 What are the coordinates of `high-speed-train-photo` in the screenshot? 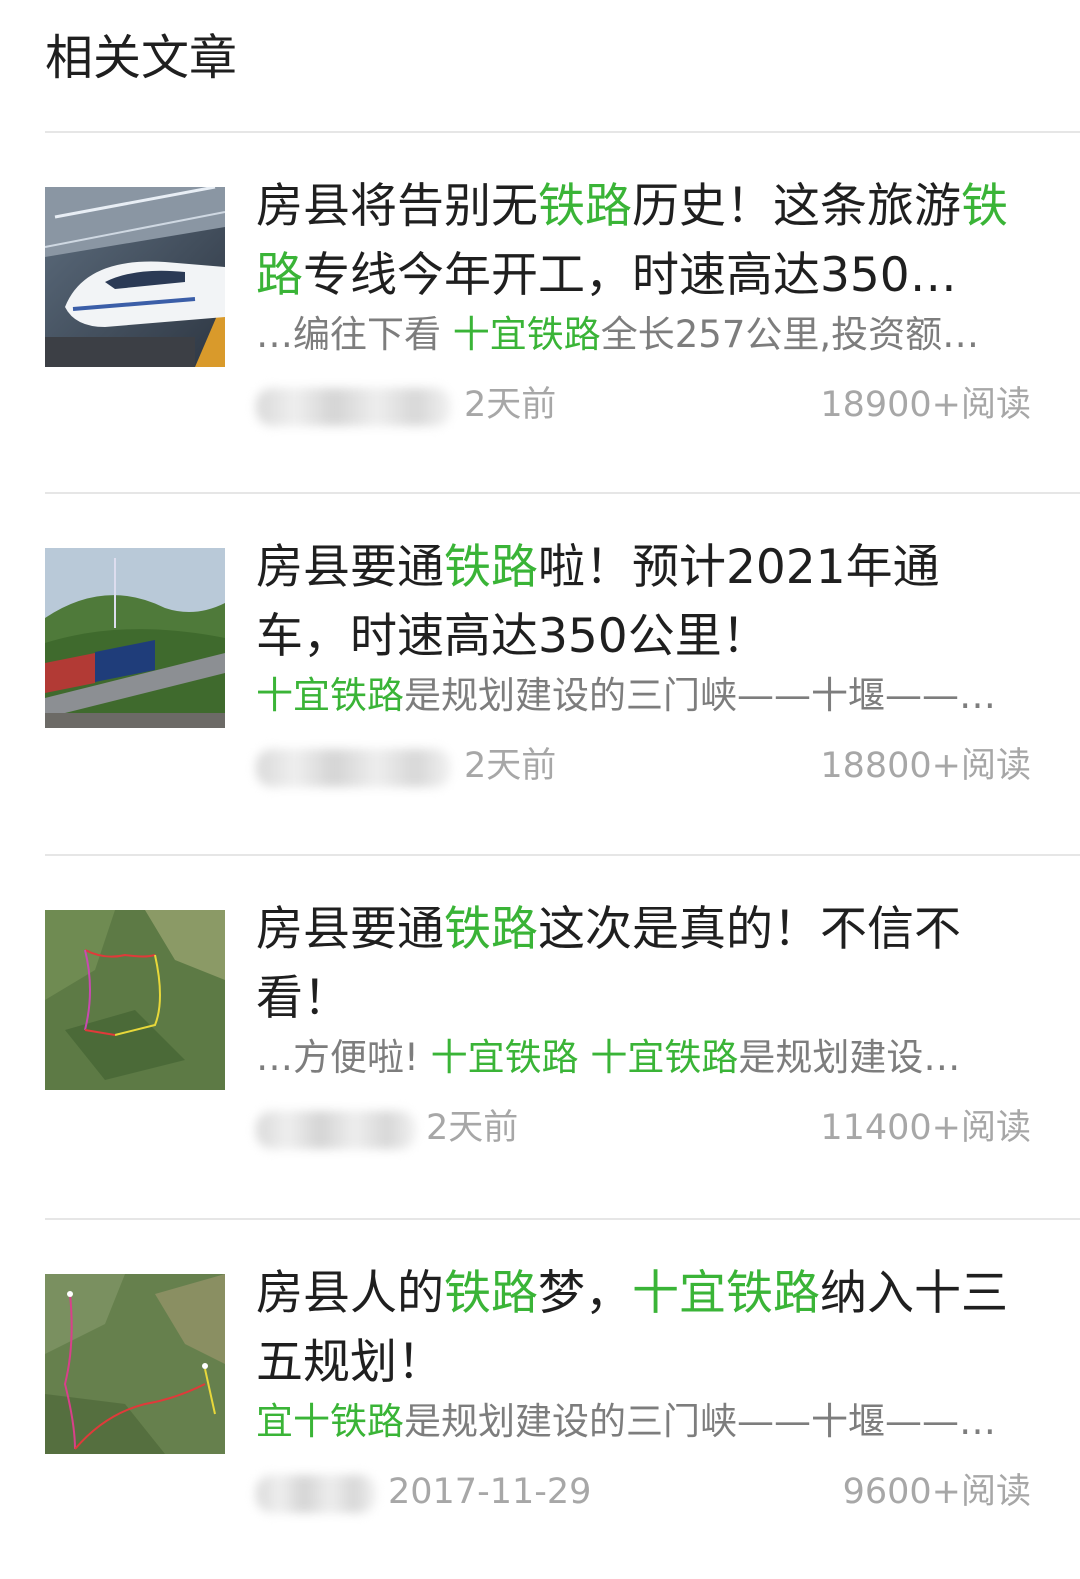 It's located at (135, 277).